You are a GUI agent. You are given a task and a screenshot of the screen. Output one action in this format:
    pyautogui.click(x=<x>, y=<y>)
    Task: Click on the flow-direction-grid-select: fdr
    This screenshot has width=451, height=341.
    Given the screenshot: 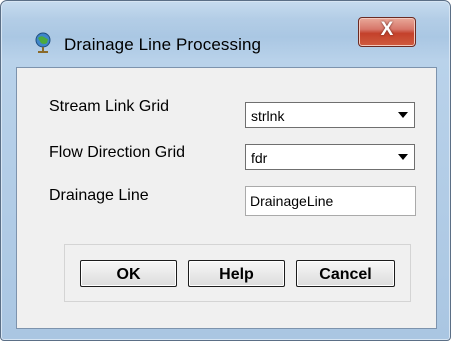 What is the action you would take?
    pyautogui.click(x=330, y=157)
    